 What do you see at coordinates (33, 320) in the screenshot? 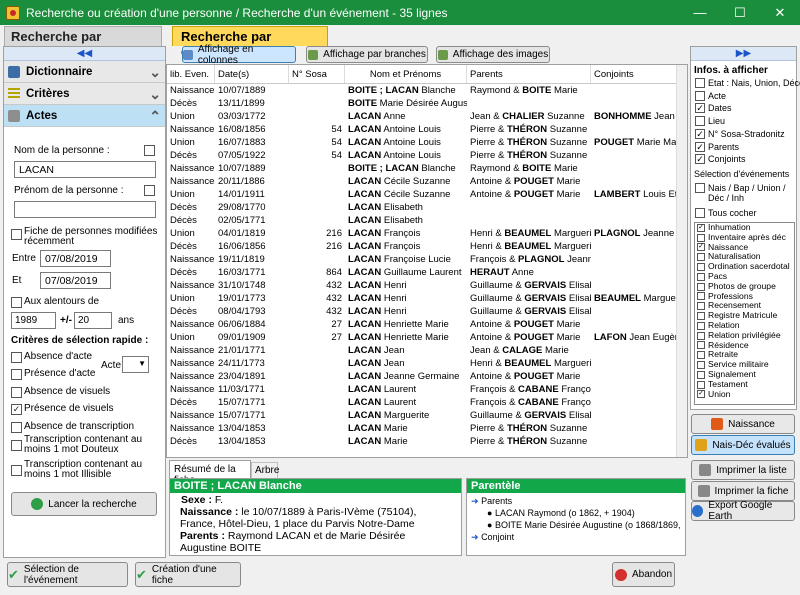
I see `year-stepper` at bounding box center [33, 320].